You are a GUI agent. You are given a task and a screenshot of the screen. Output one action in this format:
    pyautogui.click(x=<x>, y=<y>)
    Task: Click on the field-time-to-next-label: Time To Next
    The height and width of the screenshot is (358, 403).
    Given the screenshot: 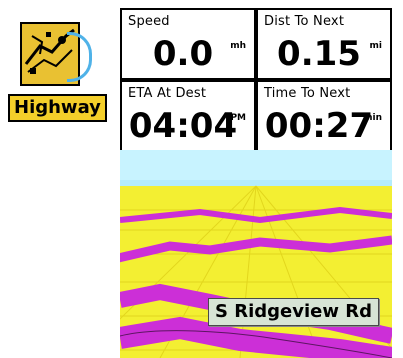 What is the action you would take?
    pyautogui.click(x=307, y=93)
    